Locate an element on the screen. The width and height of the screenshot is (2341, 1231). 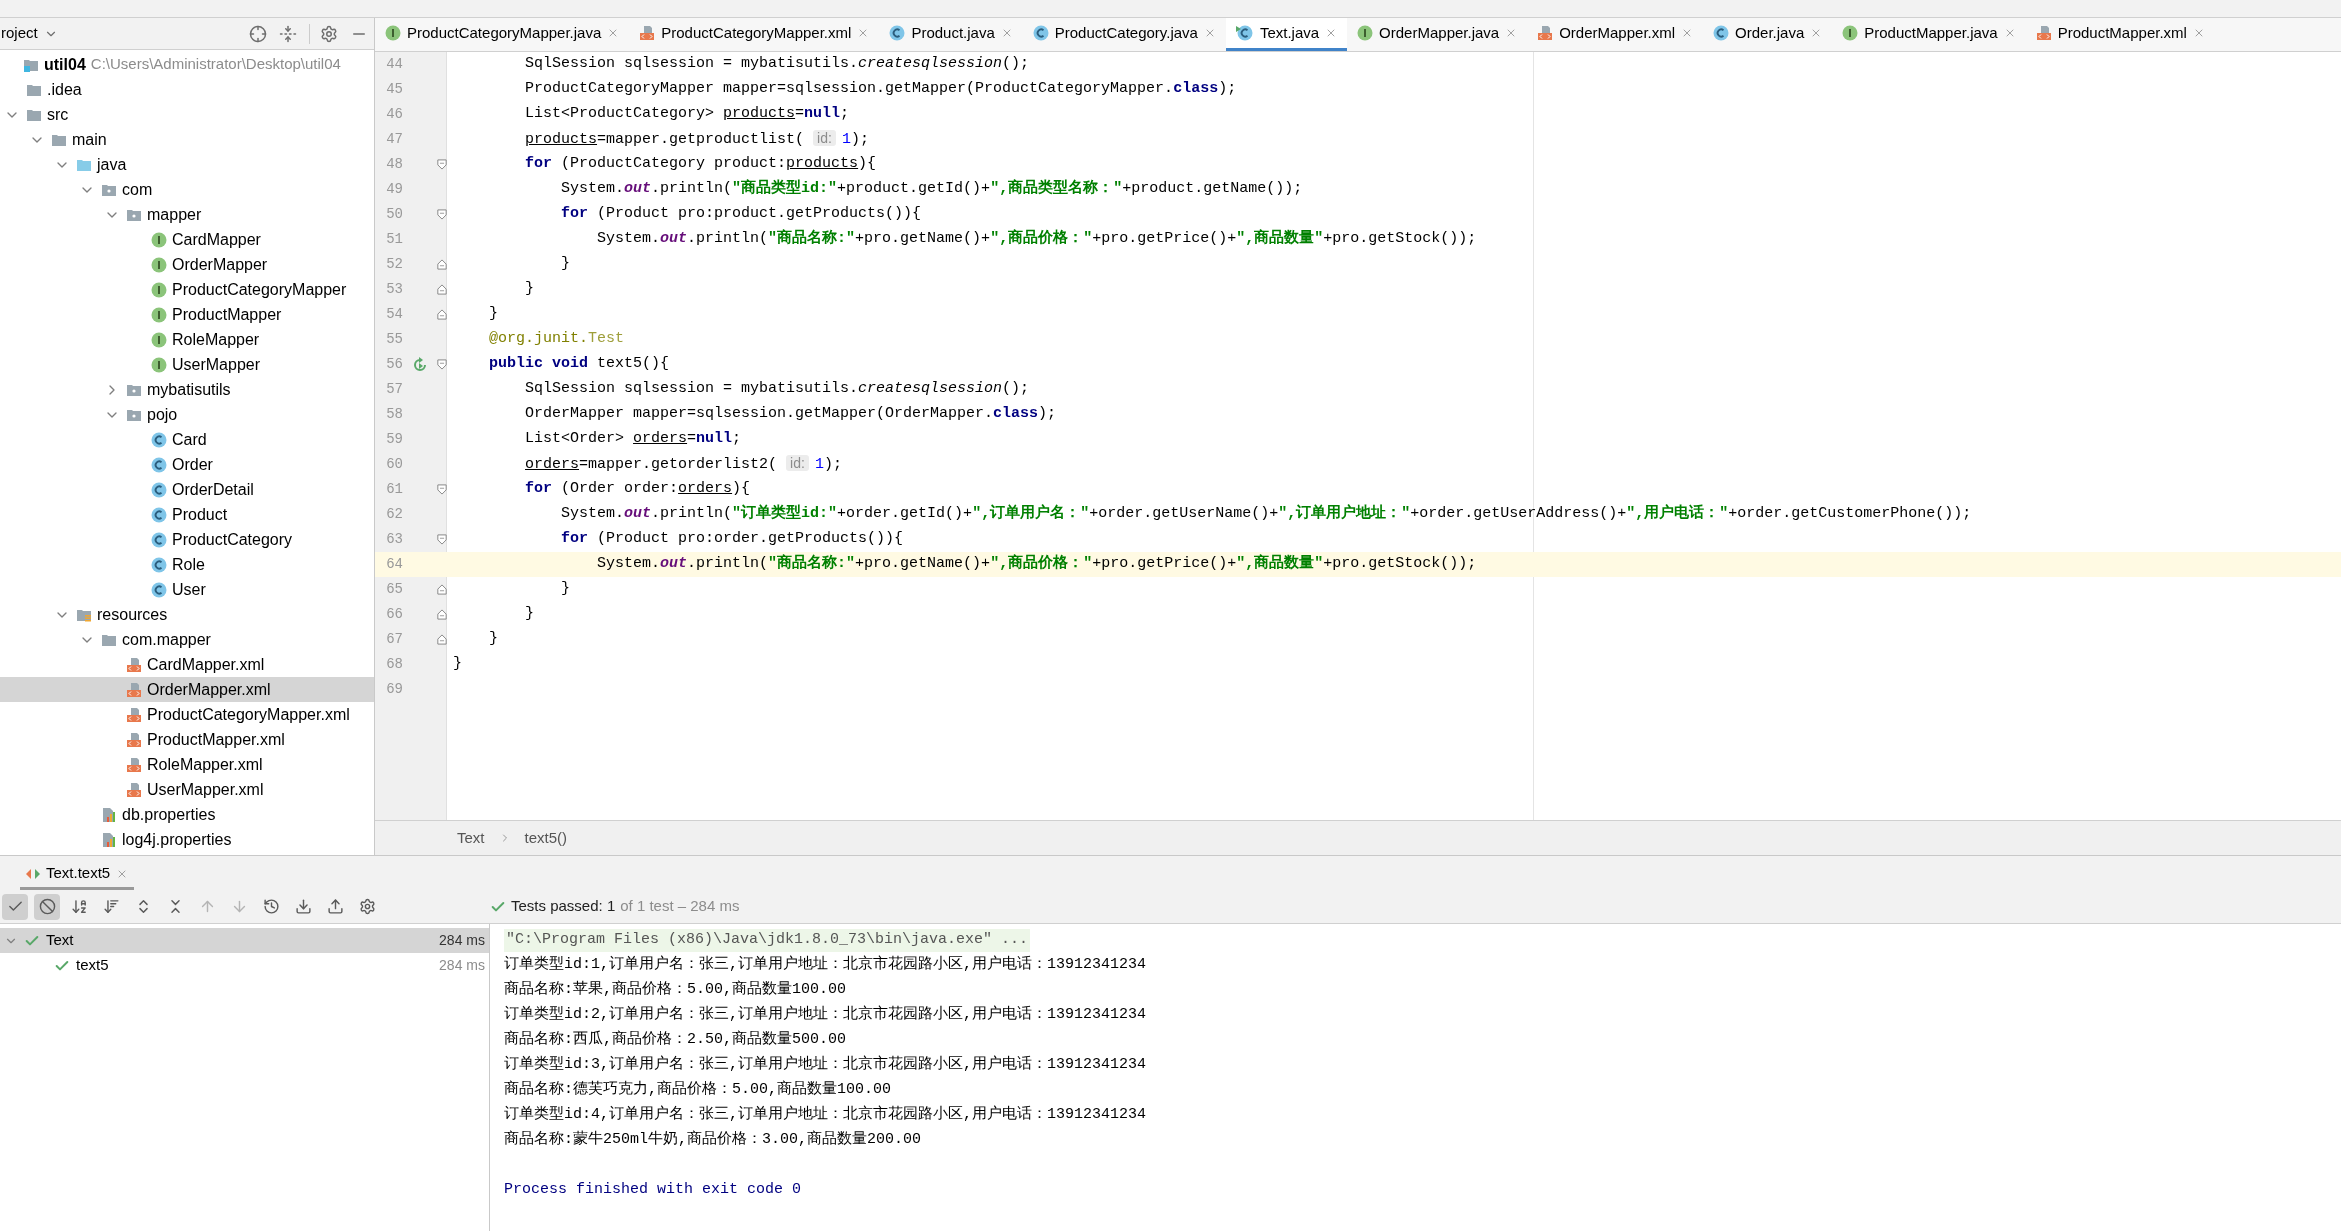
editor-tab: ProductMapper.java is located at coordinates (1929, 34).